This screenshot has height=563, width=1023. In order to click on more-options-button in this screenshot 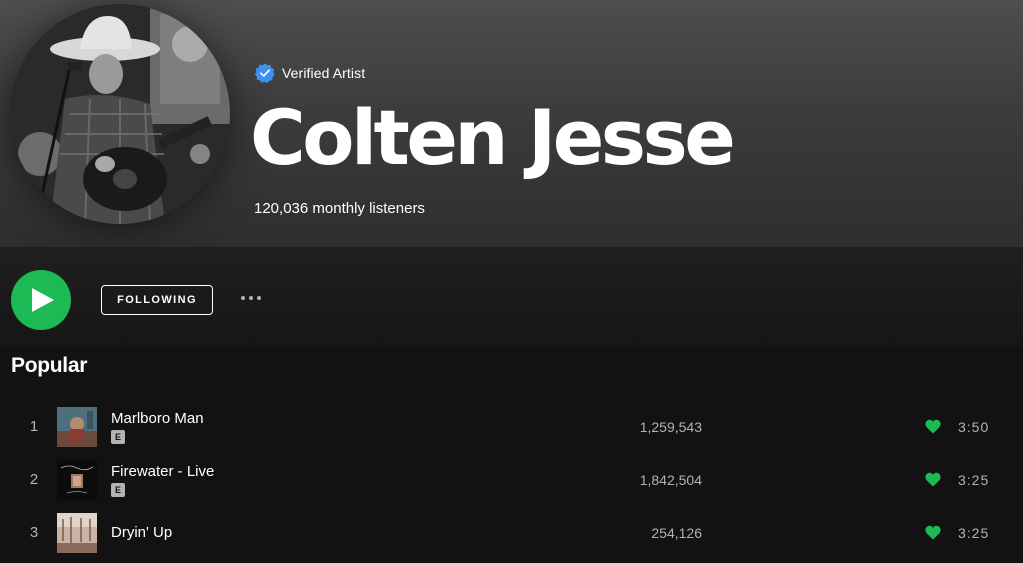, I will do `click(251, 298)`.